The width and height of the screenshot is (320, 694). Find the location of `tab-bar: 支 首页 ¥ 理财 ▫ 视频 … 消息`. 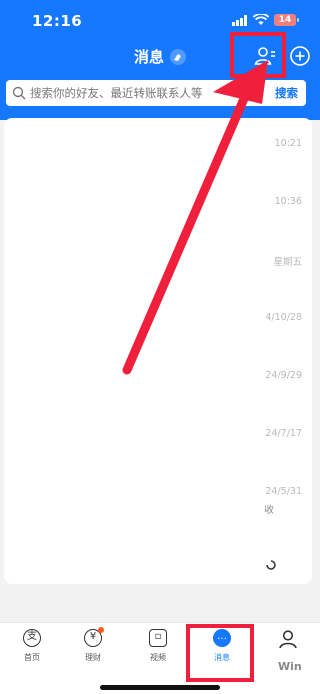

tab-bar: 支 首页 ¥ 理财 ▫ 视频 … 消息 is located at coordinates (160, 658).